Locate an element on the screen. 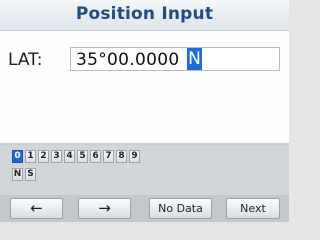 This screenshot has height=240, width=320. key-9: 9 is located at coordinates (134, 156).